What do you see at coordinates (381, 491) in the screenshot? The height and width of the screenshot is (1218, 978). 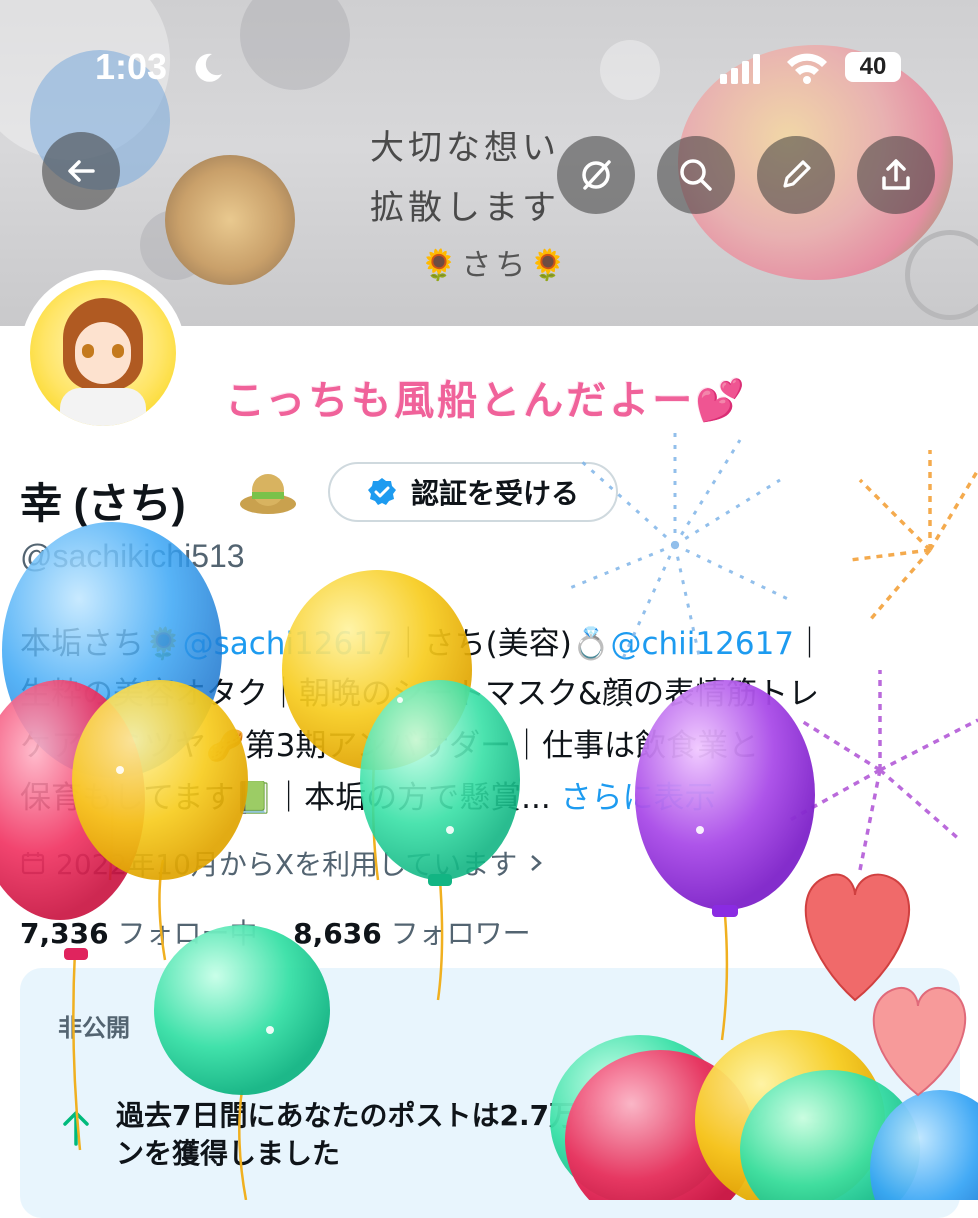 I see `verified-badge-icon` at bounding box center [381, 491].